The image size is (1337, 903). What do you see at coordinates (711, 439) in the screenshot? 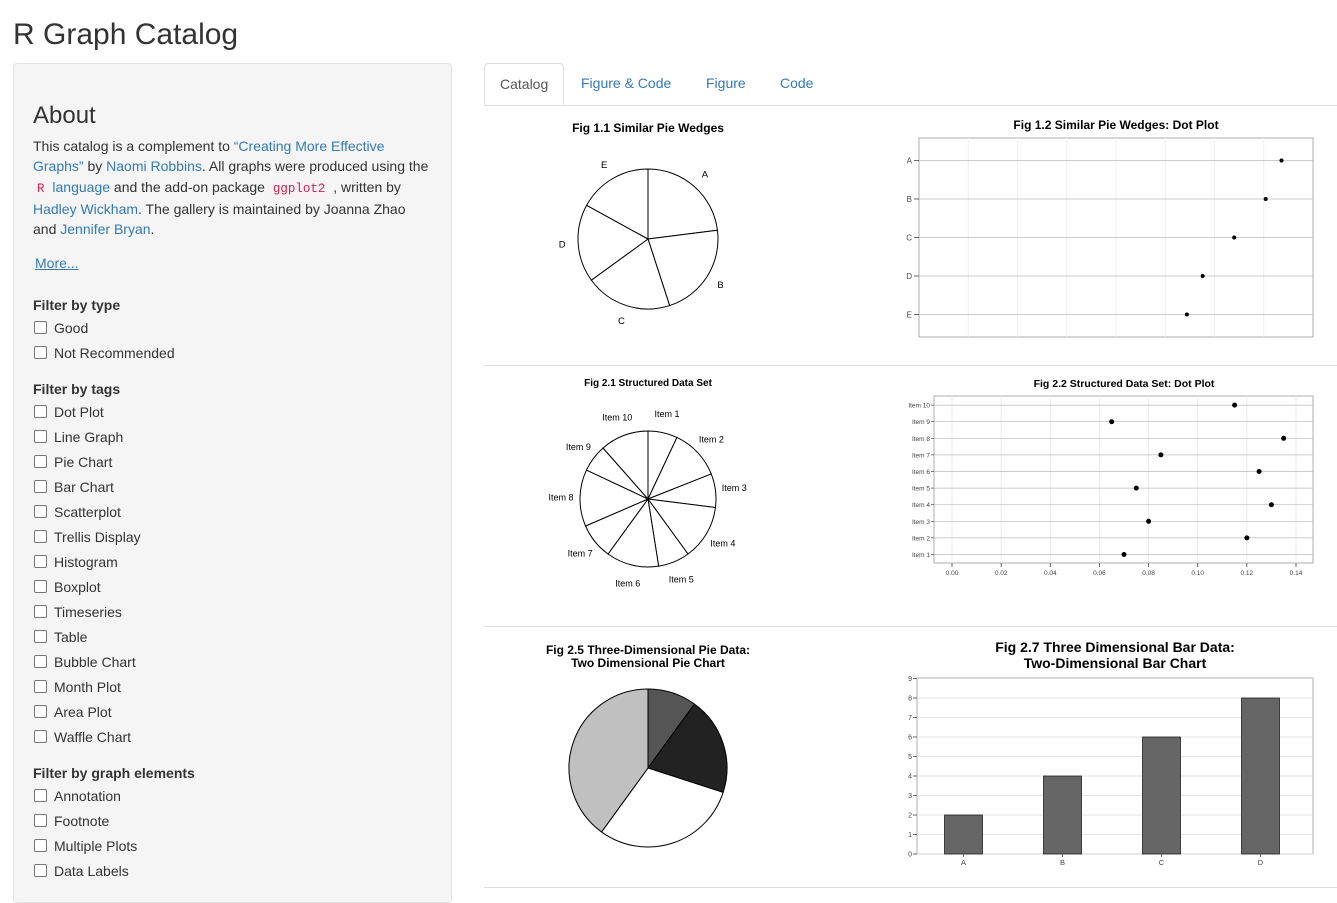
I see `slice-label: Item 2` at bounding box center [711, 439].